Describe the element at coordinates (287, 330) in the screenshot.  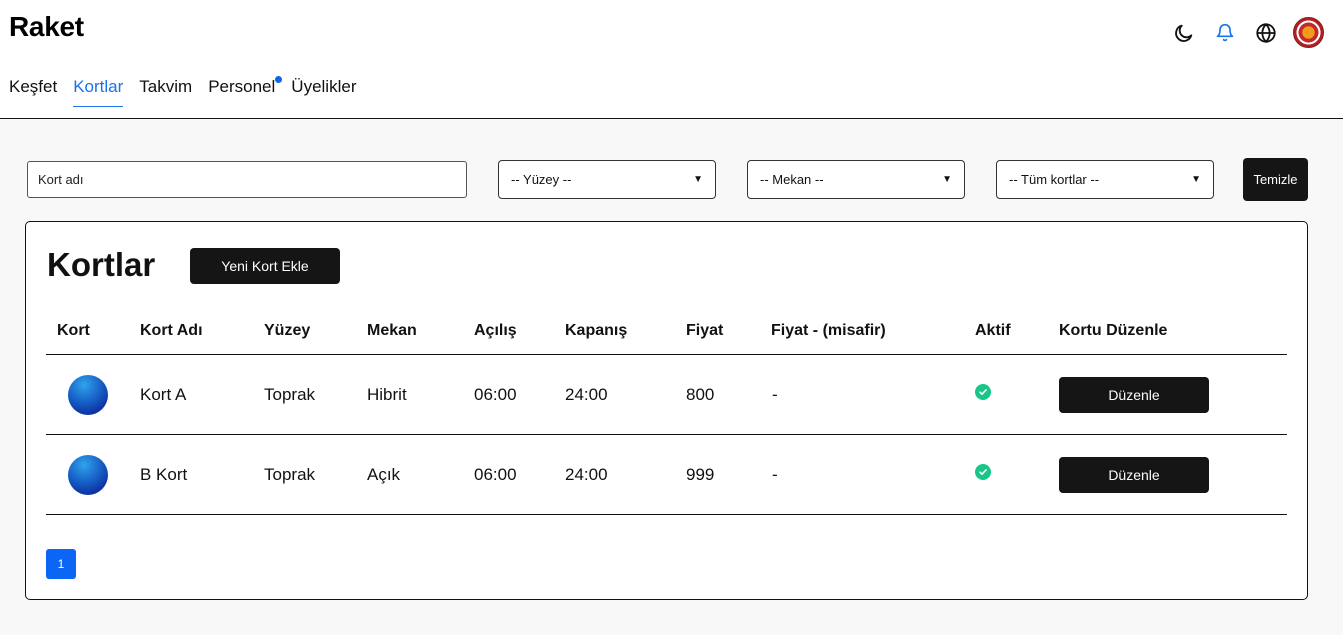
I see `column-header: Yüzey` at that location.